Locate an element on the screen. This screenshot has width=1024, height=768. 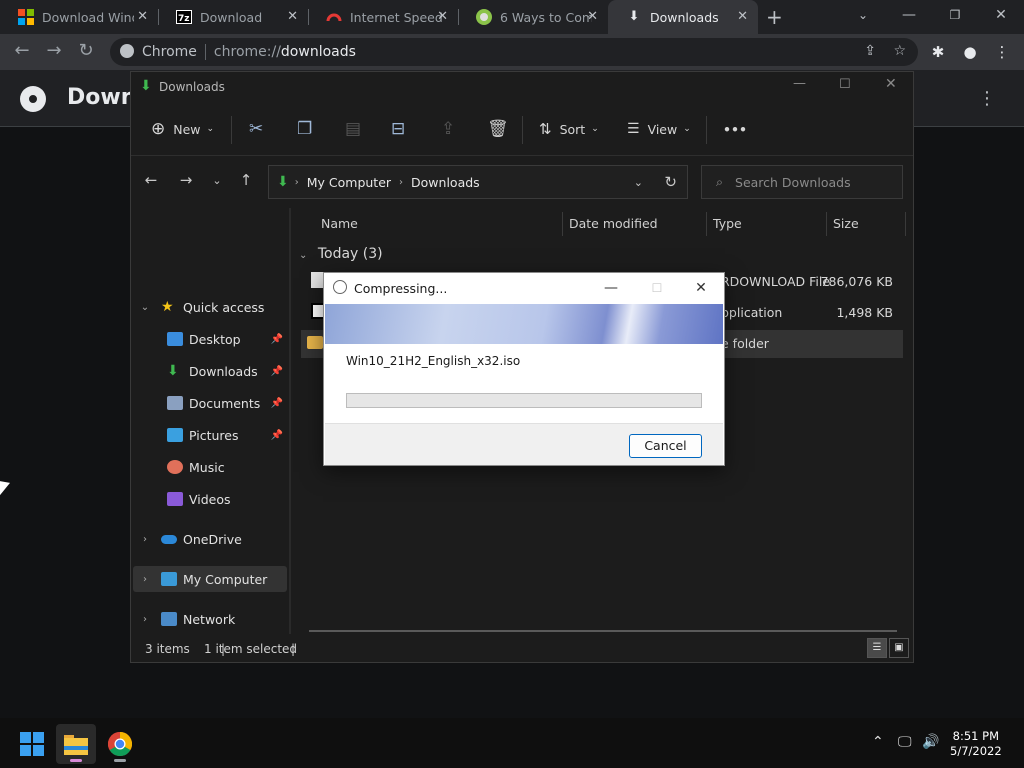
nav-desktop: Desktop 📌 is located at coordinates (227, 339).